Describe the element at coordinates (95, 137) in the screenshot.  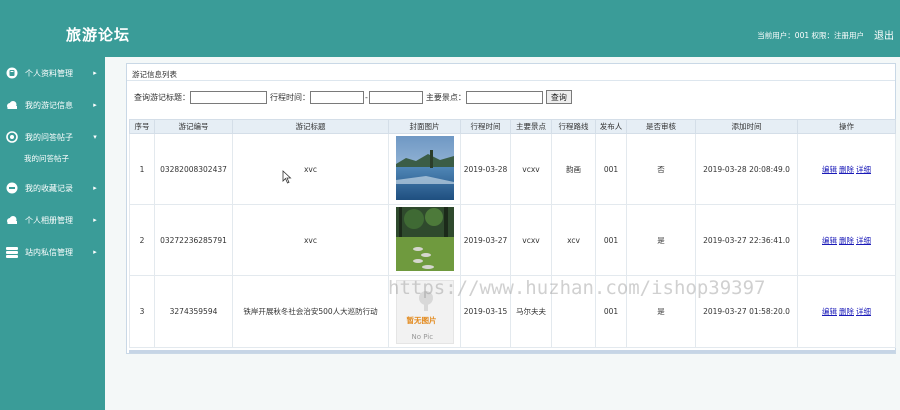
I see `chevron-down-icon: ▾` at that location.